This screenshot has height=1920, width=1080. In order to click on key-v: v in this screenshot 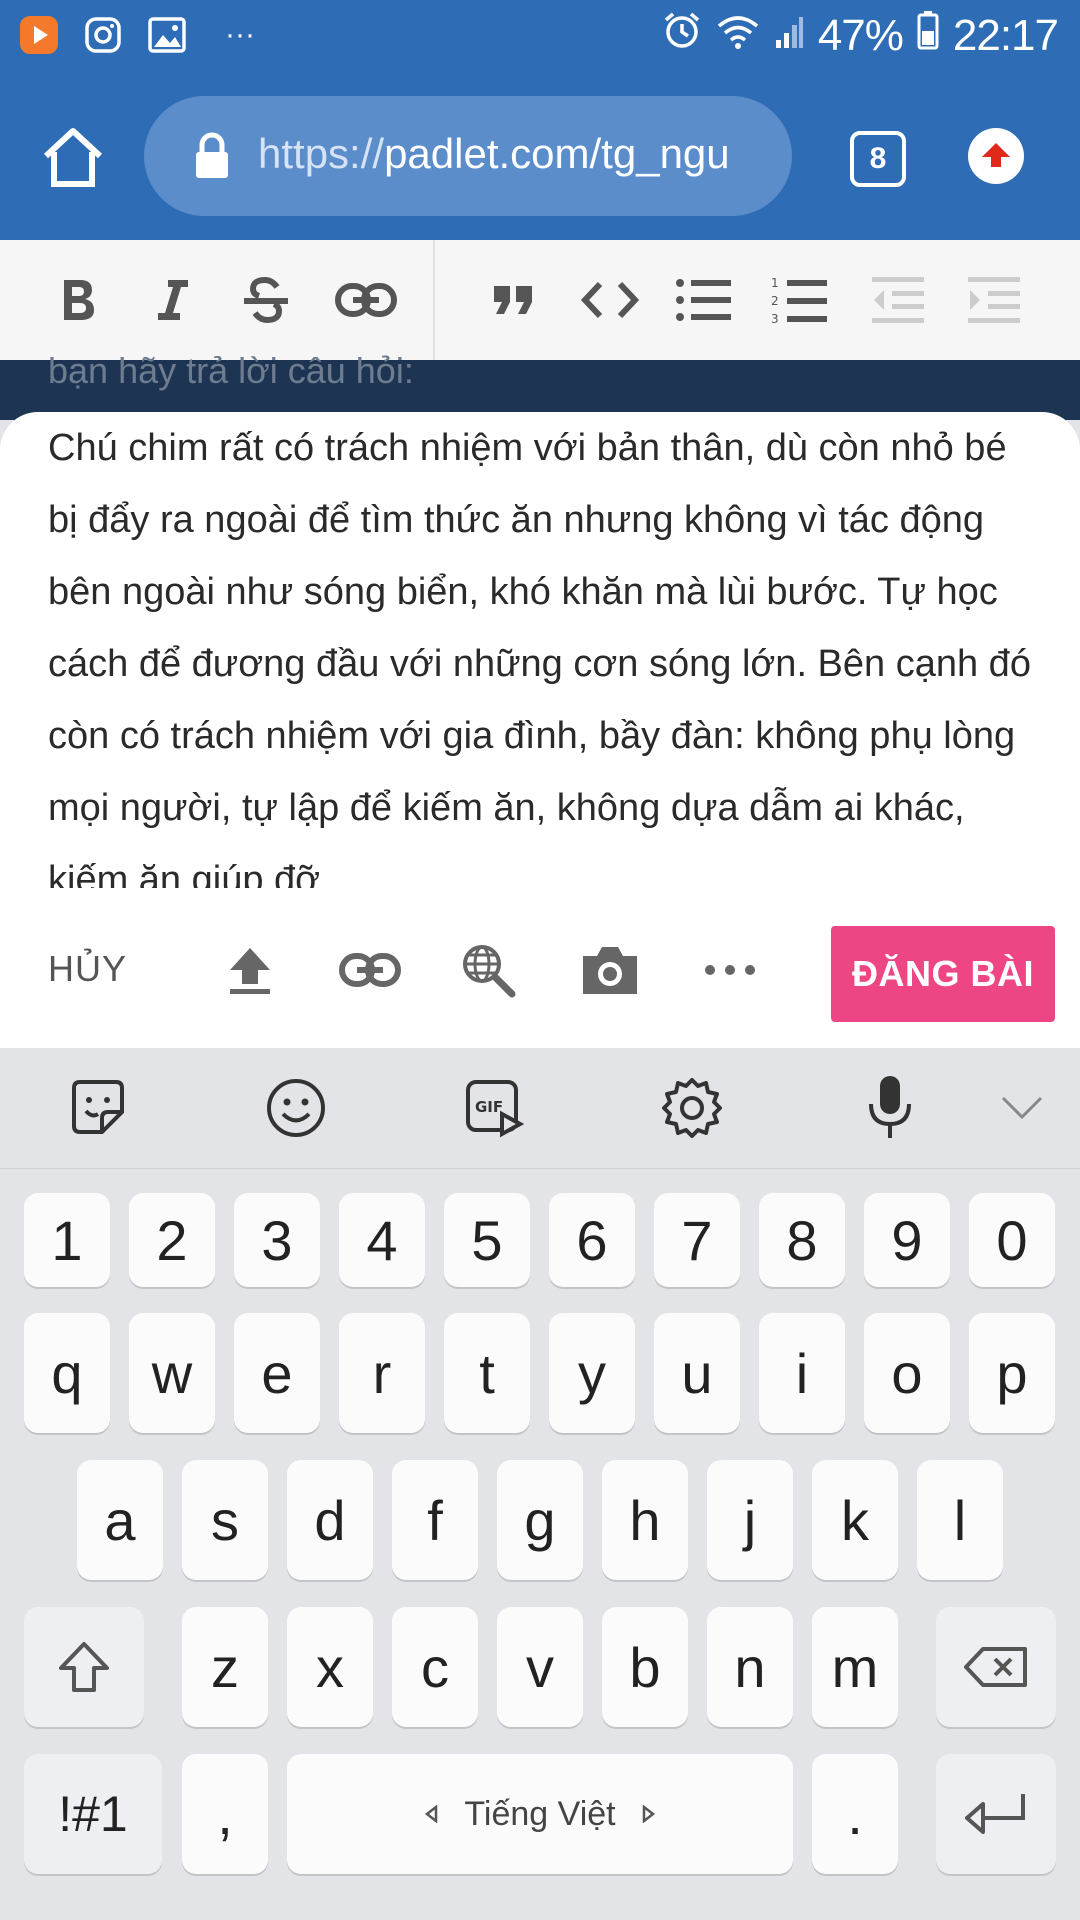, I will do `click(540, 1667)`.